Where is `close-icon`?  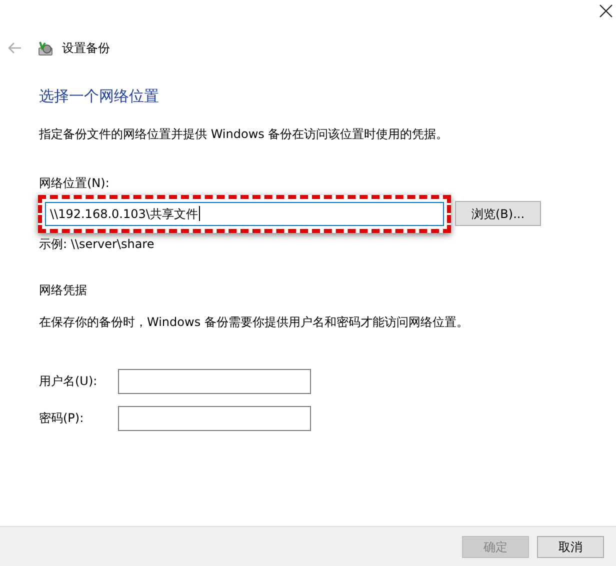
close-icon is located at coordinates (606, 11).